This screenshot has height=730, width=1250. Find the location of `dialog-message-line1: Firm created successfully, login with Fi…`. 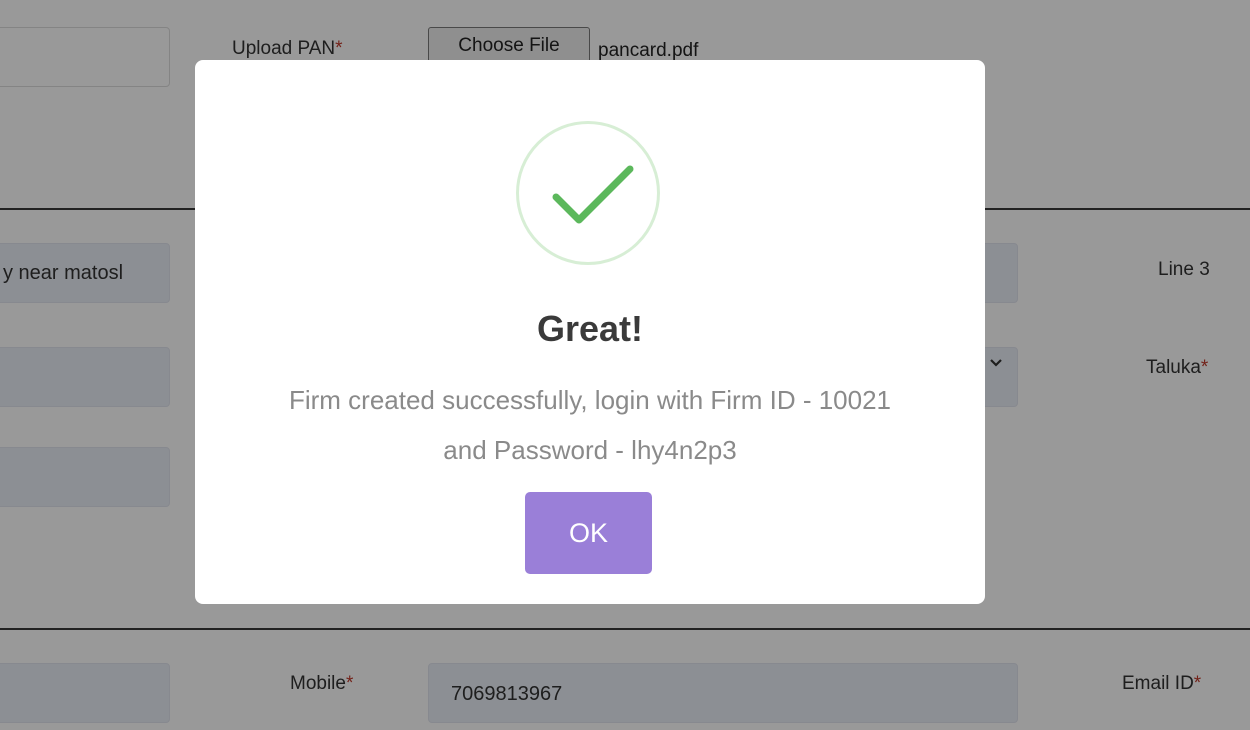

dialog-message-line1: Firm created successfully, login with Fi… is located at coordinates (590, 400).